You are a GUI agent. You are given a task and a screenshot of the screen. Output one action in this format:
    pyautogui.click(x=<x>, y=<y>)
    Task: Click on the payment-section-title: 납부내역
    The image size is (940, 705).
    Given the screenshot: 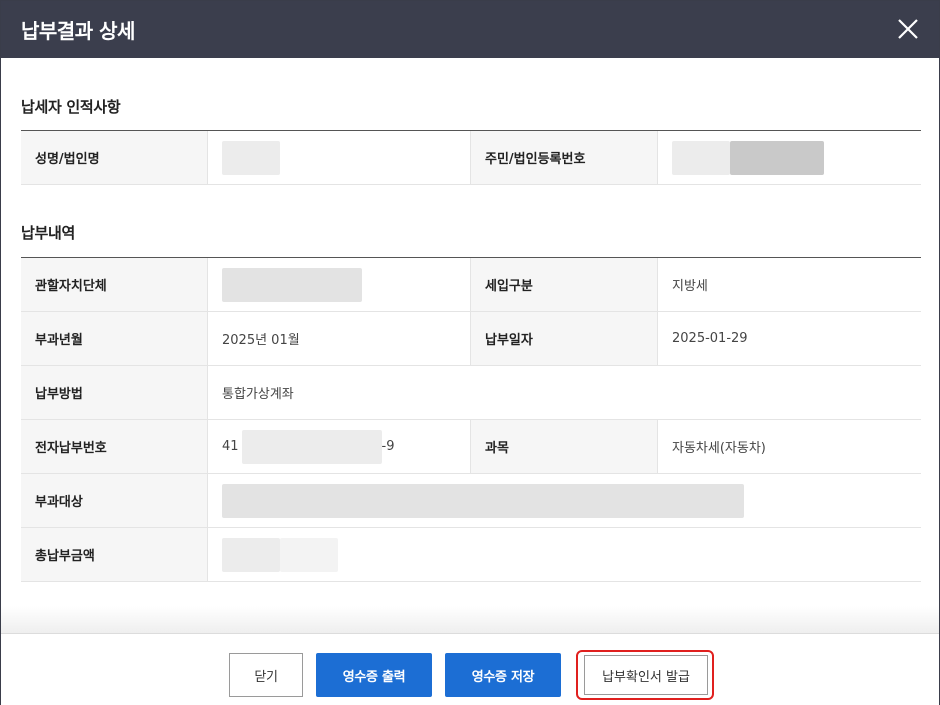 What is the action you would take?
    pyautogui.click(x=48, y=233)
    